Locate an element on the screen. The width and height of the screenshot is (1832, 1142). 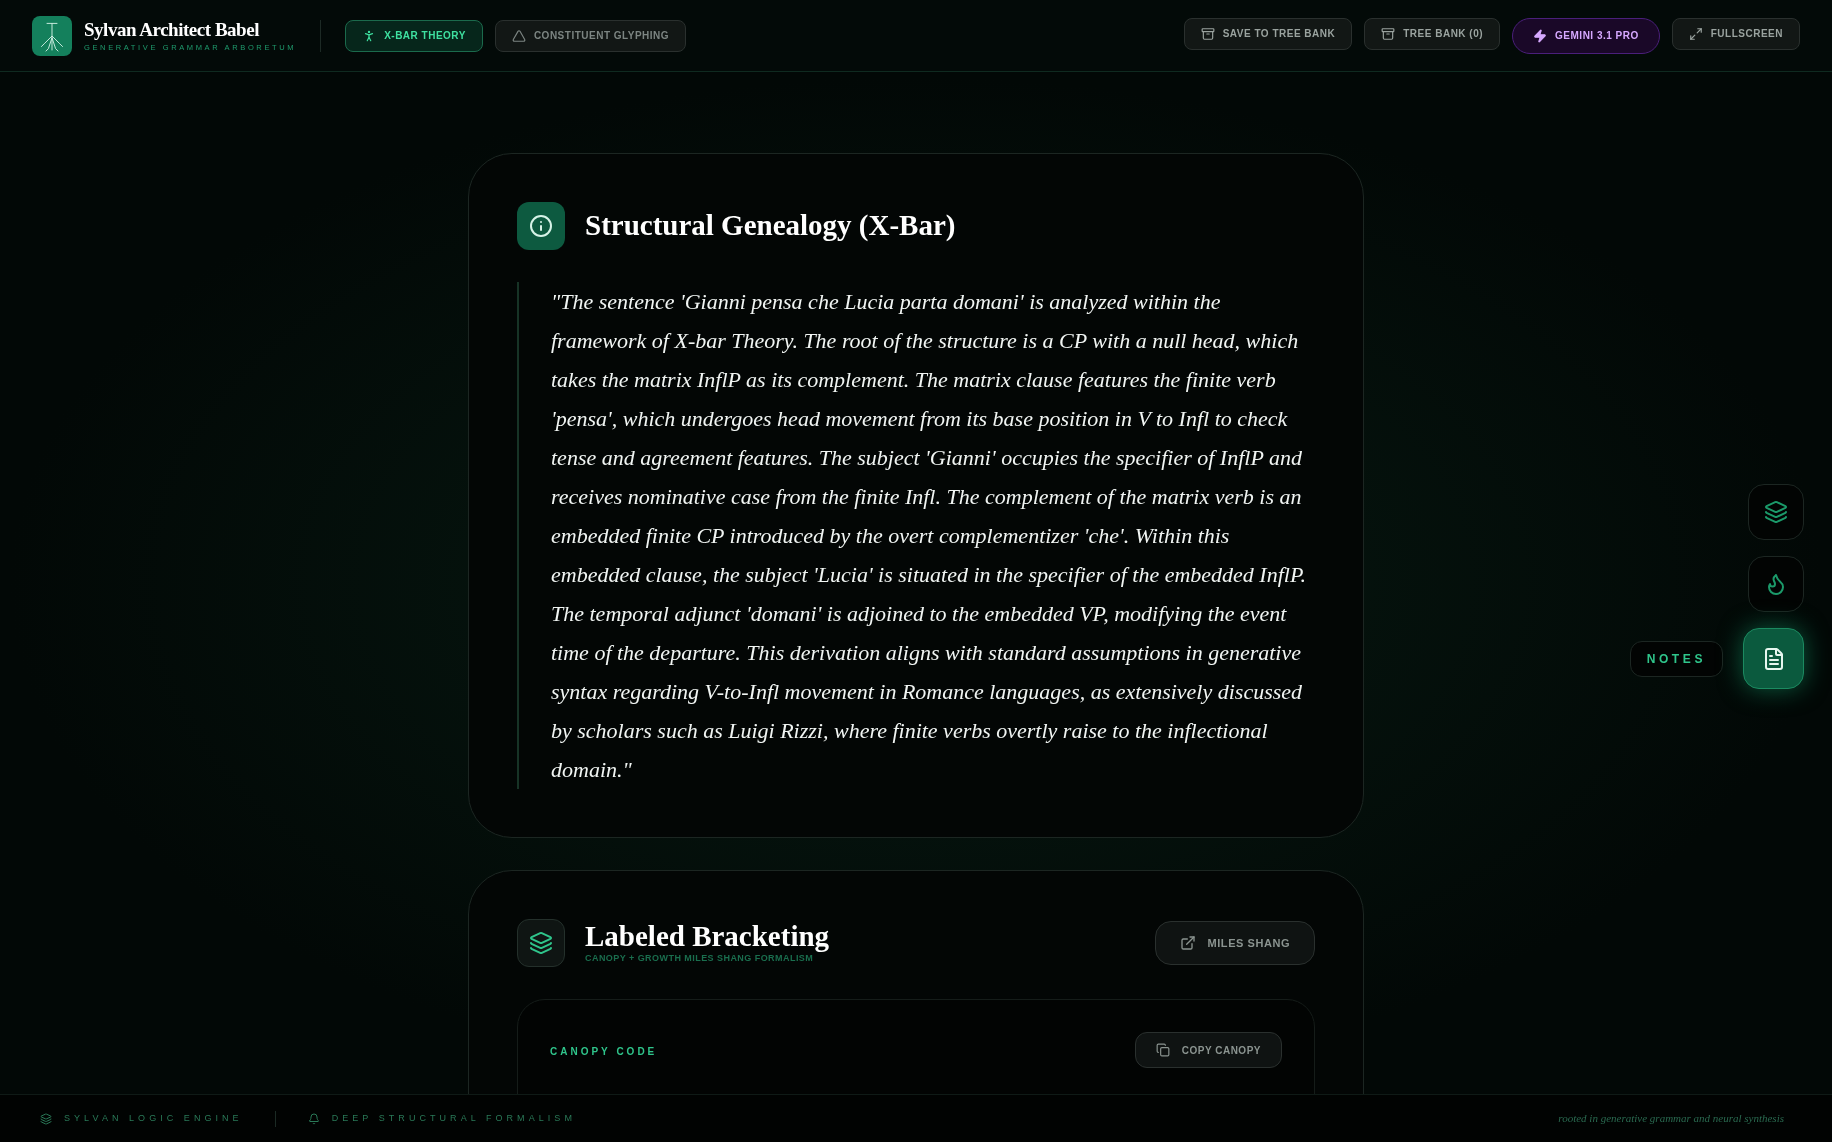
fullscreen-icon is located at coordinates (1695, 33).